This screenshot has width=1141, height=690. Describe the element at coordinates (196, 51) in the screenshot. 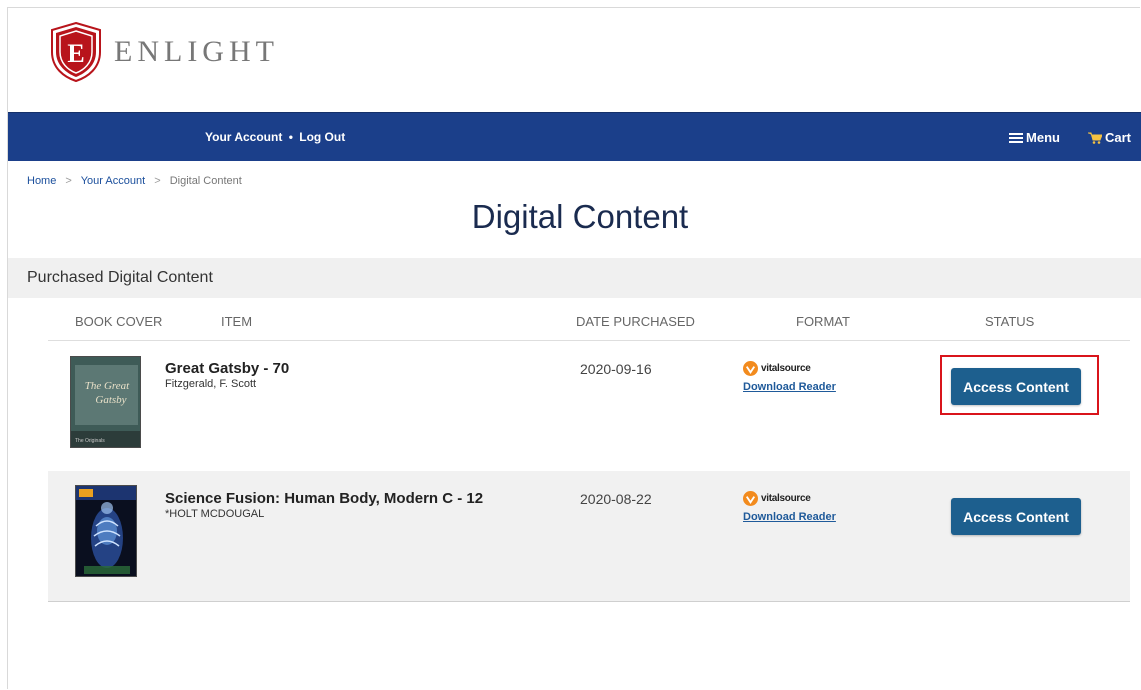

I see `brand-name: ENLIGHT` at that location.